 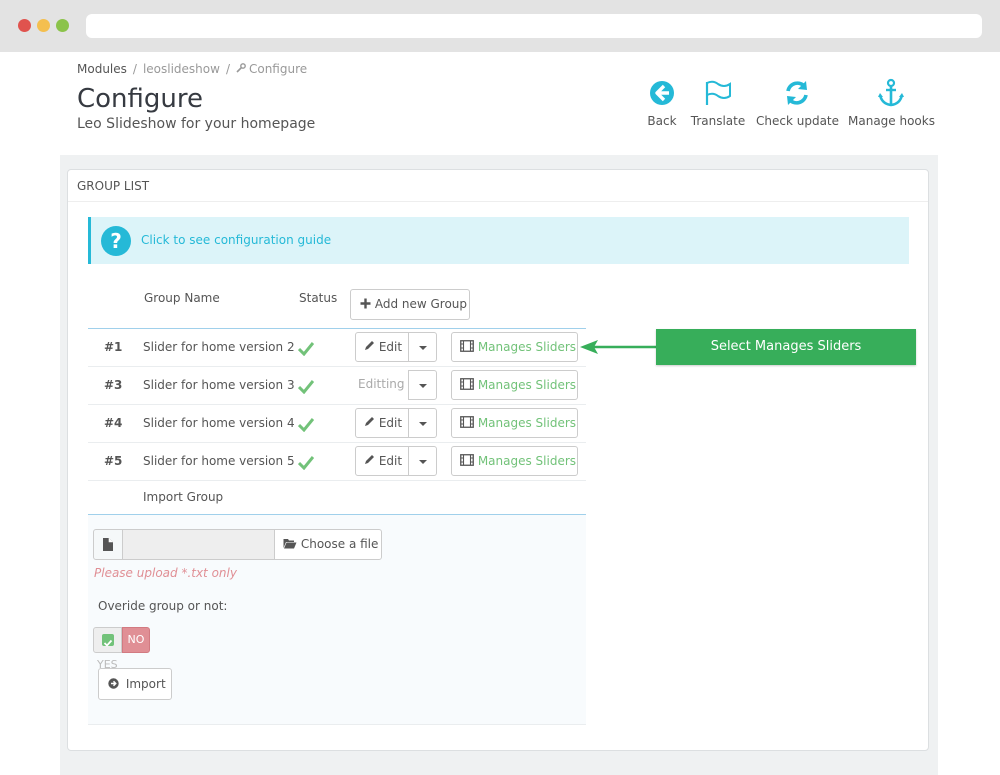 I want to click on table-header-divider, so click(x=337, y=328).